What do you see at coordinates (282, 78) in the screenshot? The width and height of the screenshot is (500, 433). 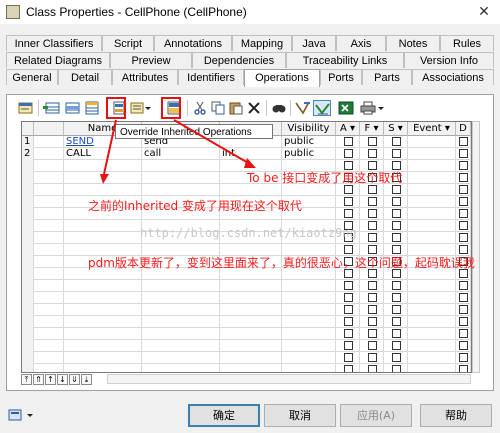 I see `tab-operations: Operations` at bounding box center [282, 78].